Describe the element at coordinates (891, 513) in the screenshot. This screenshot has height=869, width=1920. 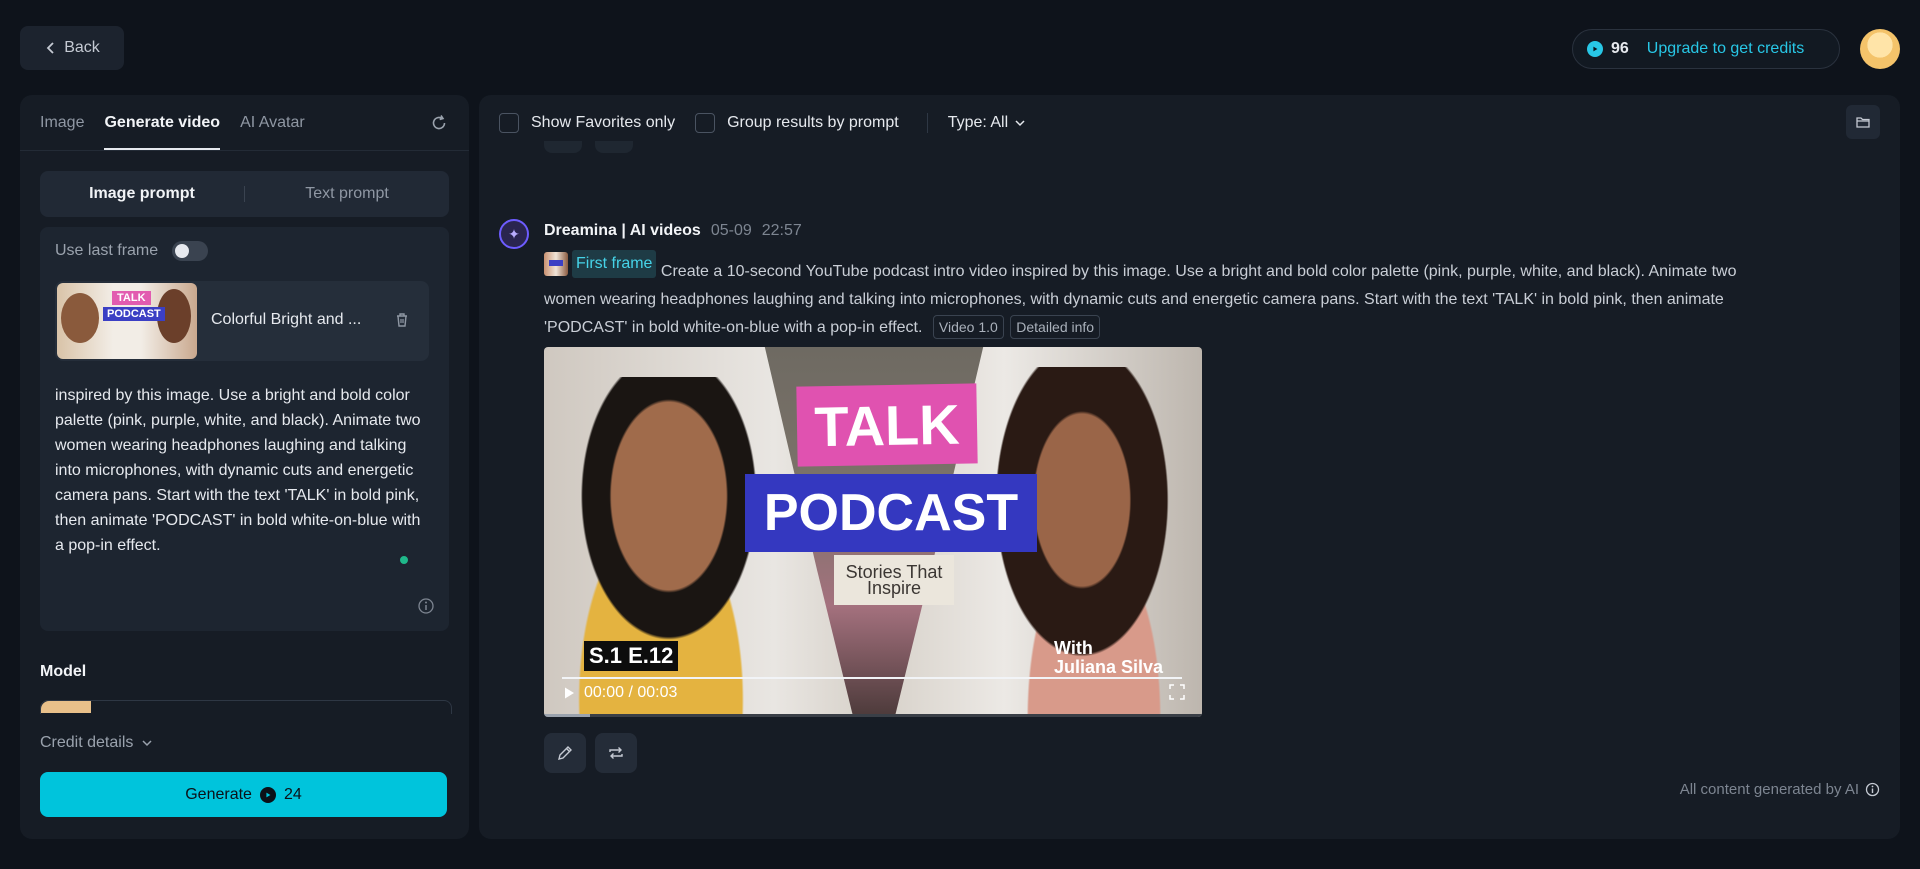
I see `video-title-podcast: PODCAST` at that location.